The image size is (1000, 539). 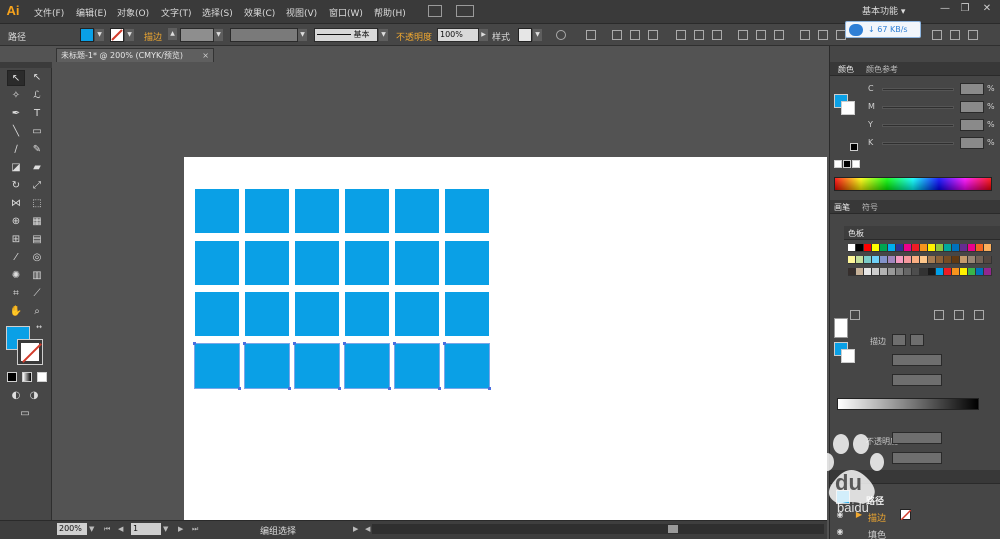 What do you see at coordinates (972, 89) in the screenshot?
I see `channel-c-field` at bounding box center [972, 89].